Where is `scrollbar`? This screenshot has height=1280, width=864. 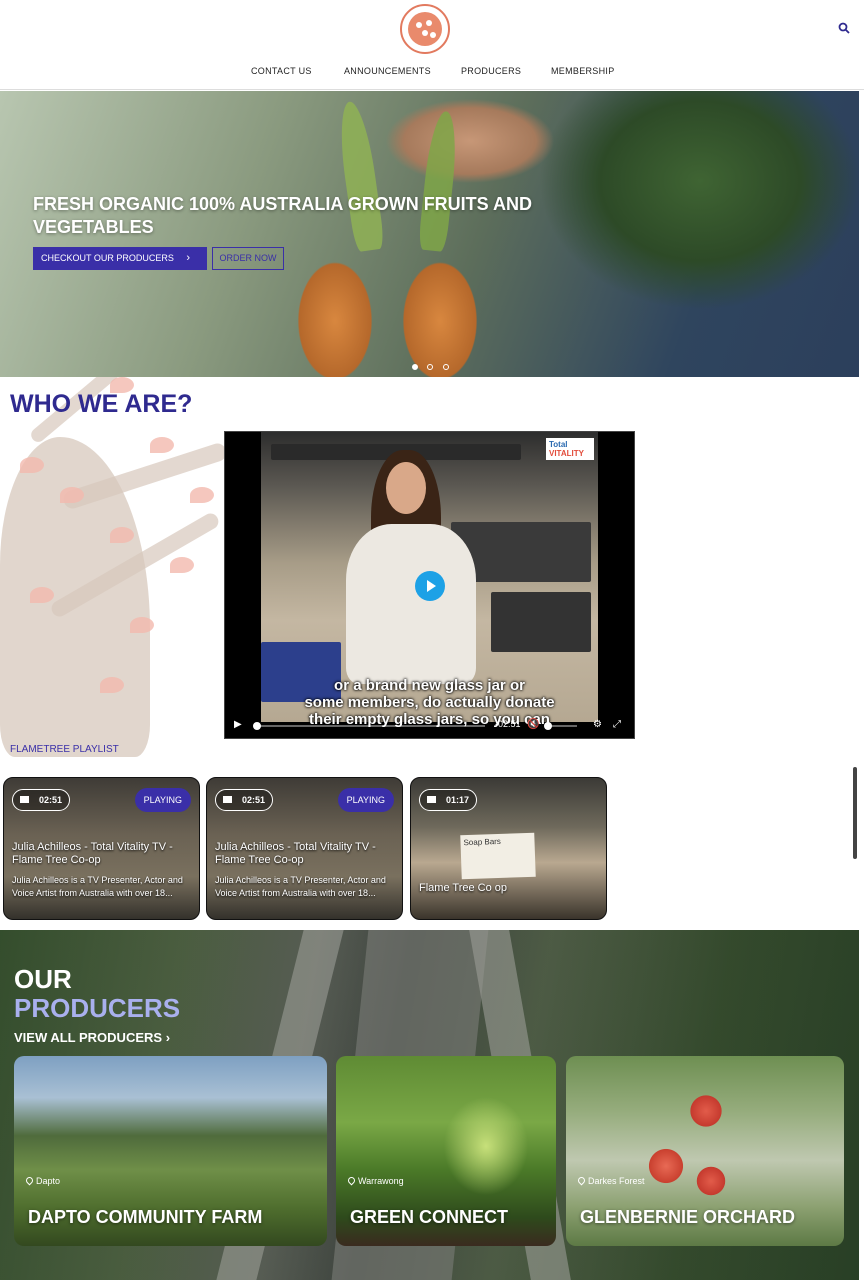 scrollbar is located at coordinates (855, 813).